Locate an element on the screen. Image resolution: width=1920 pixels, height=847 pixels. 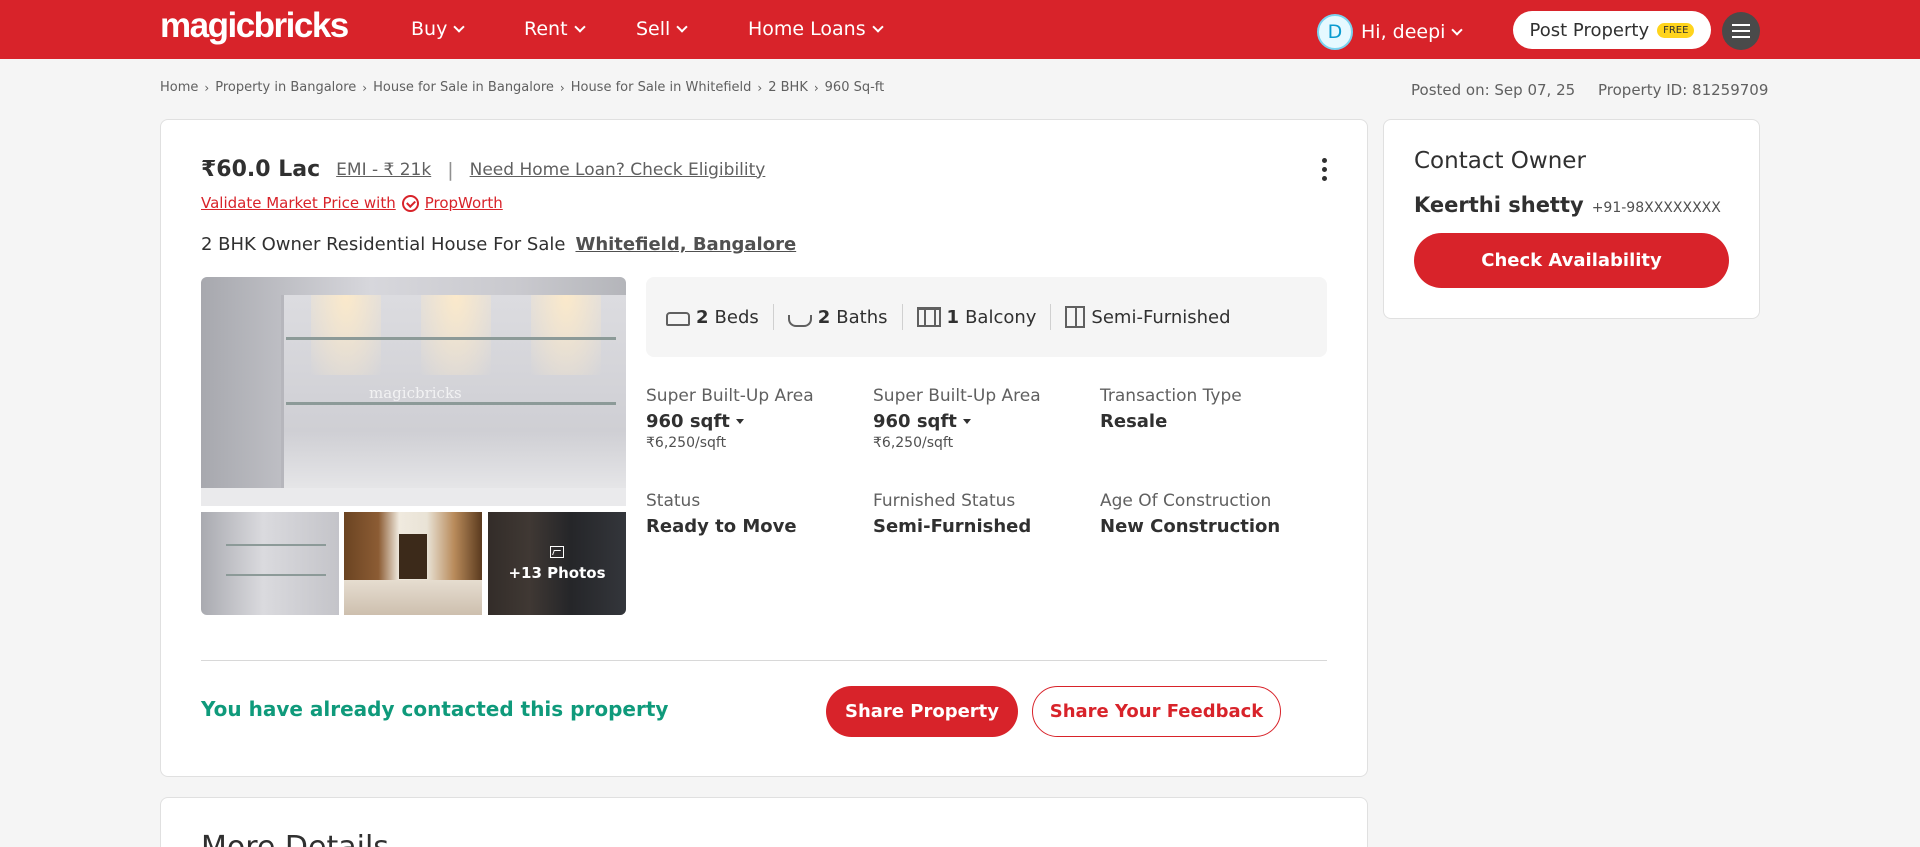
owner-phone: +91-98XXXXXXXX is located at coordinates (1656, 208).